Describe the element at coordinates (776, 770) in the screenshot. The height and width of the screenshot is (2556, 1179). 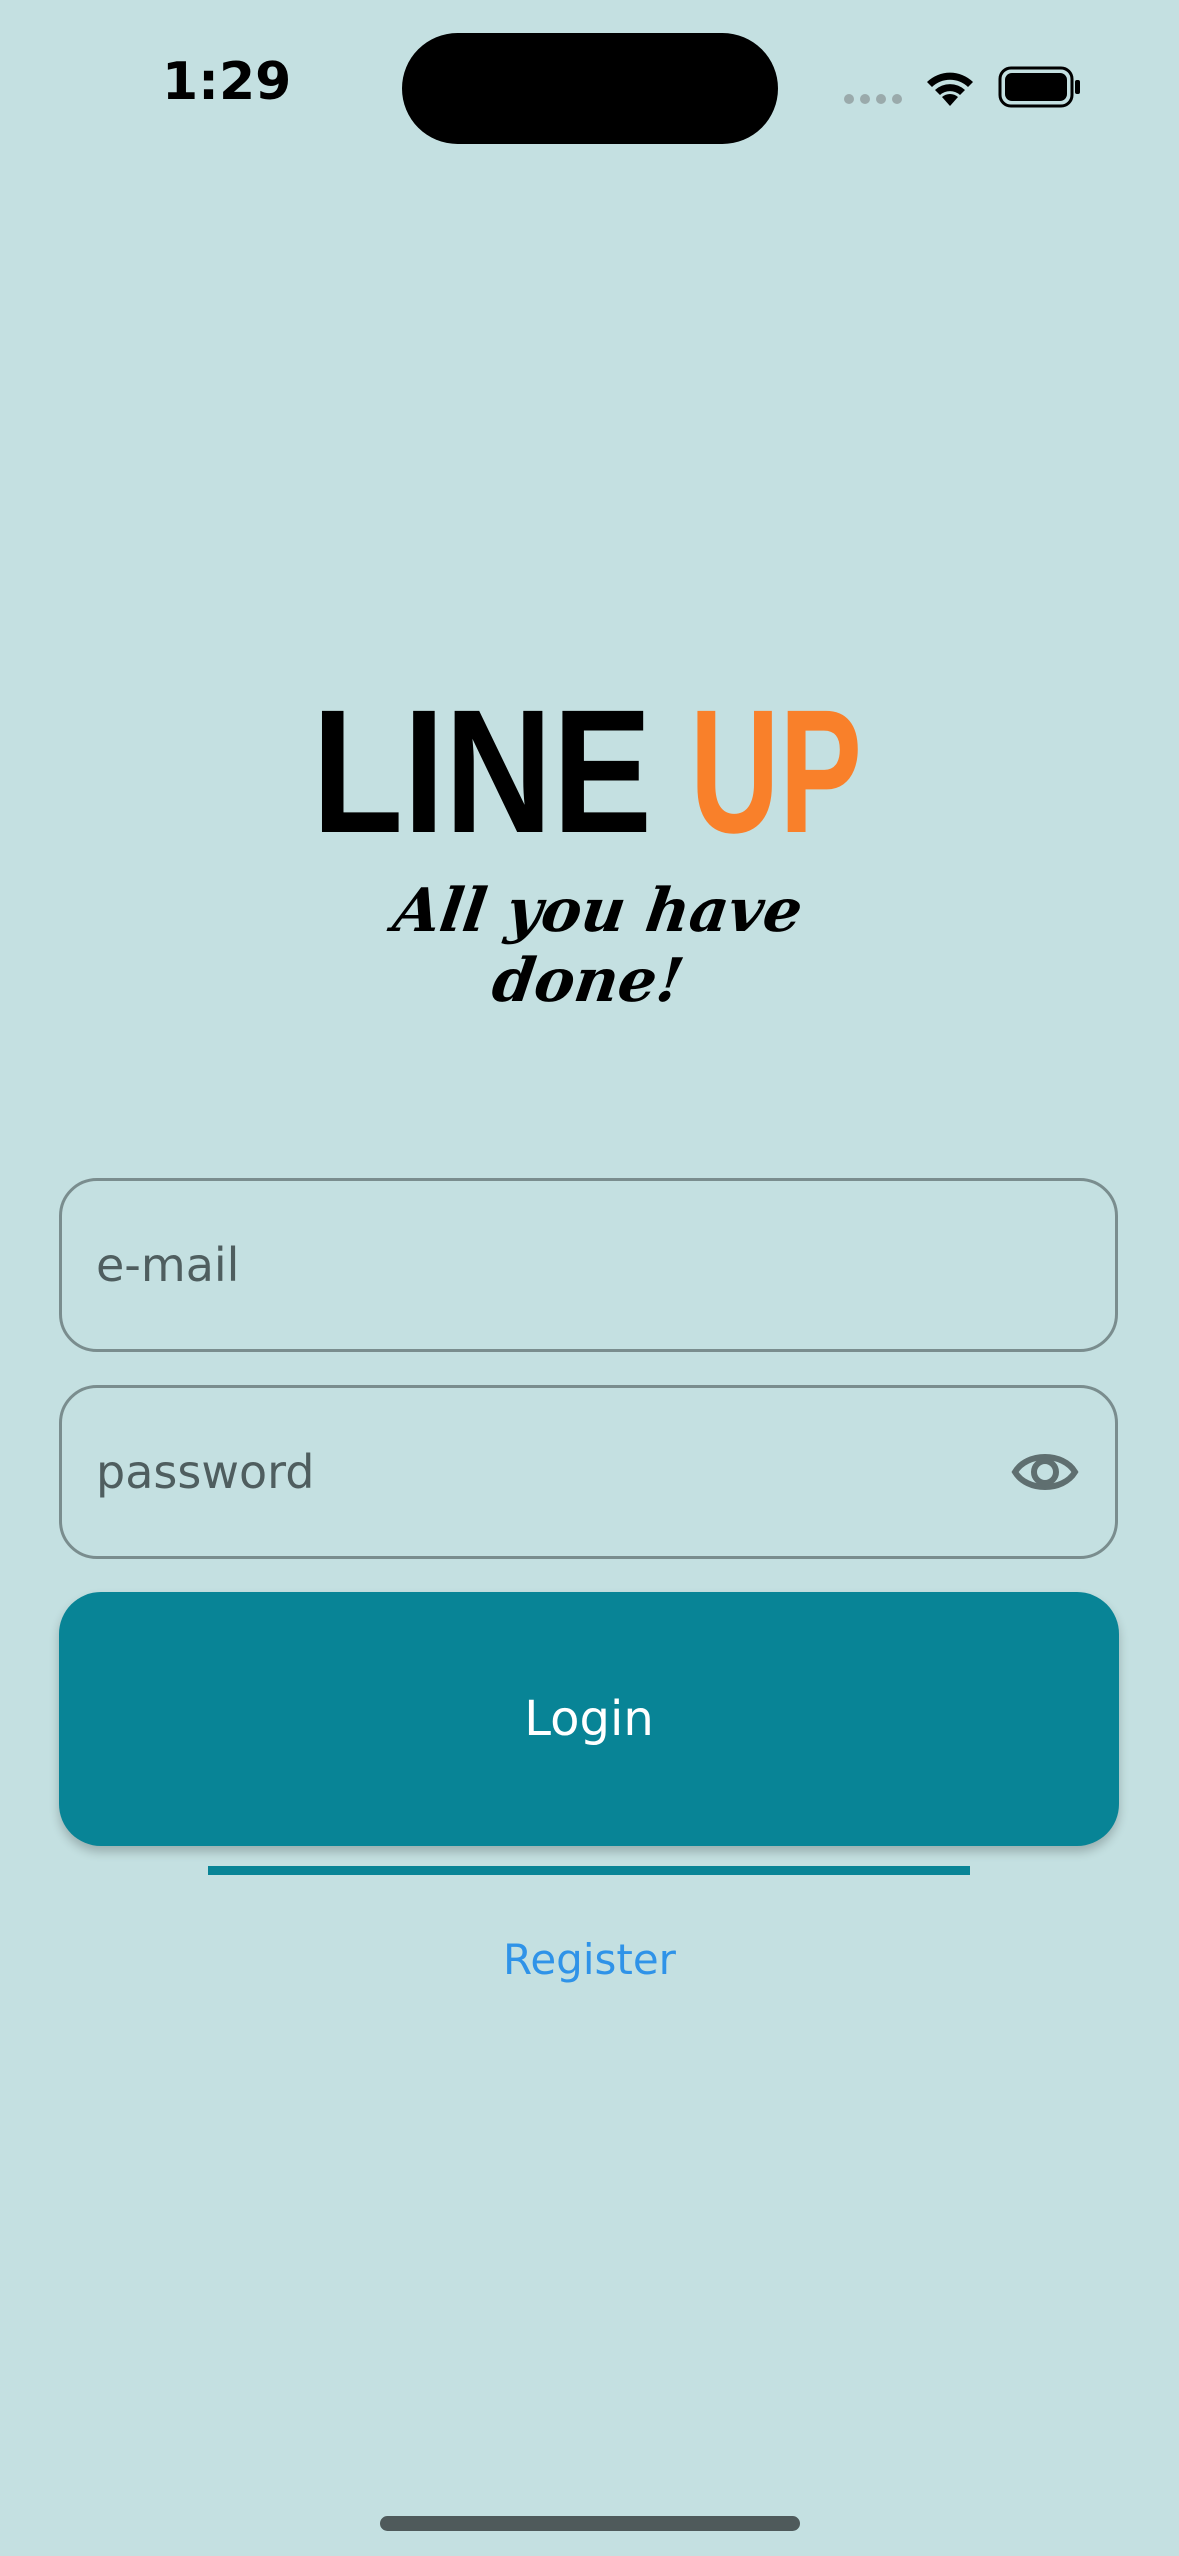
I see `logo-word-up: UP` at that location.